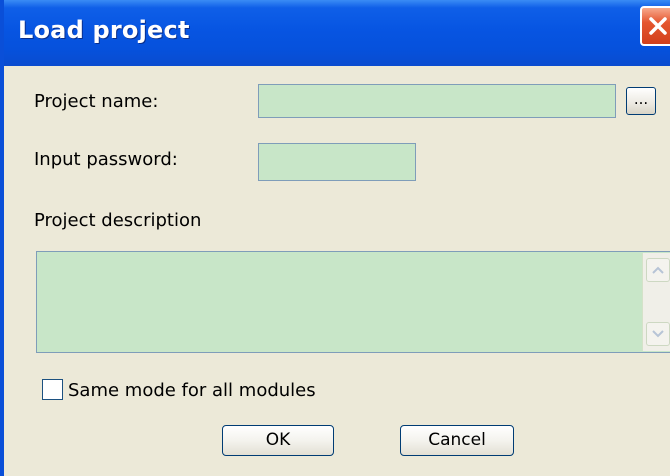  What do you see at coordinates (337, 33) in the screenshot?
I see `title-bar: Load project` at bounding box center [337, 33].